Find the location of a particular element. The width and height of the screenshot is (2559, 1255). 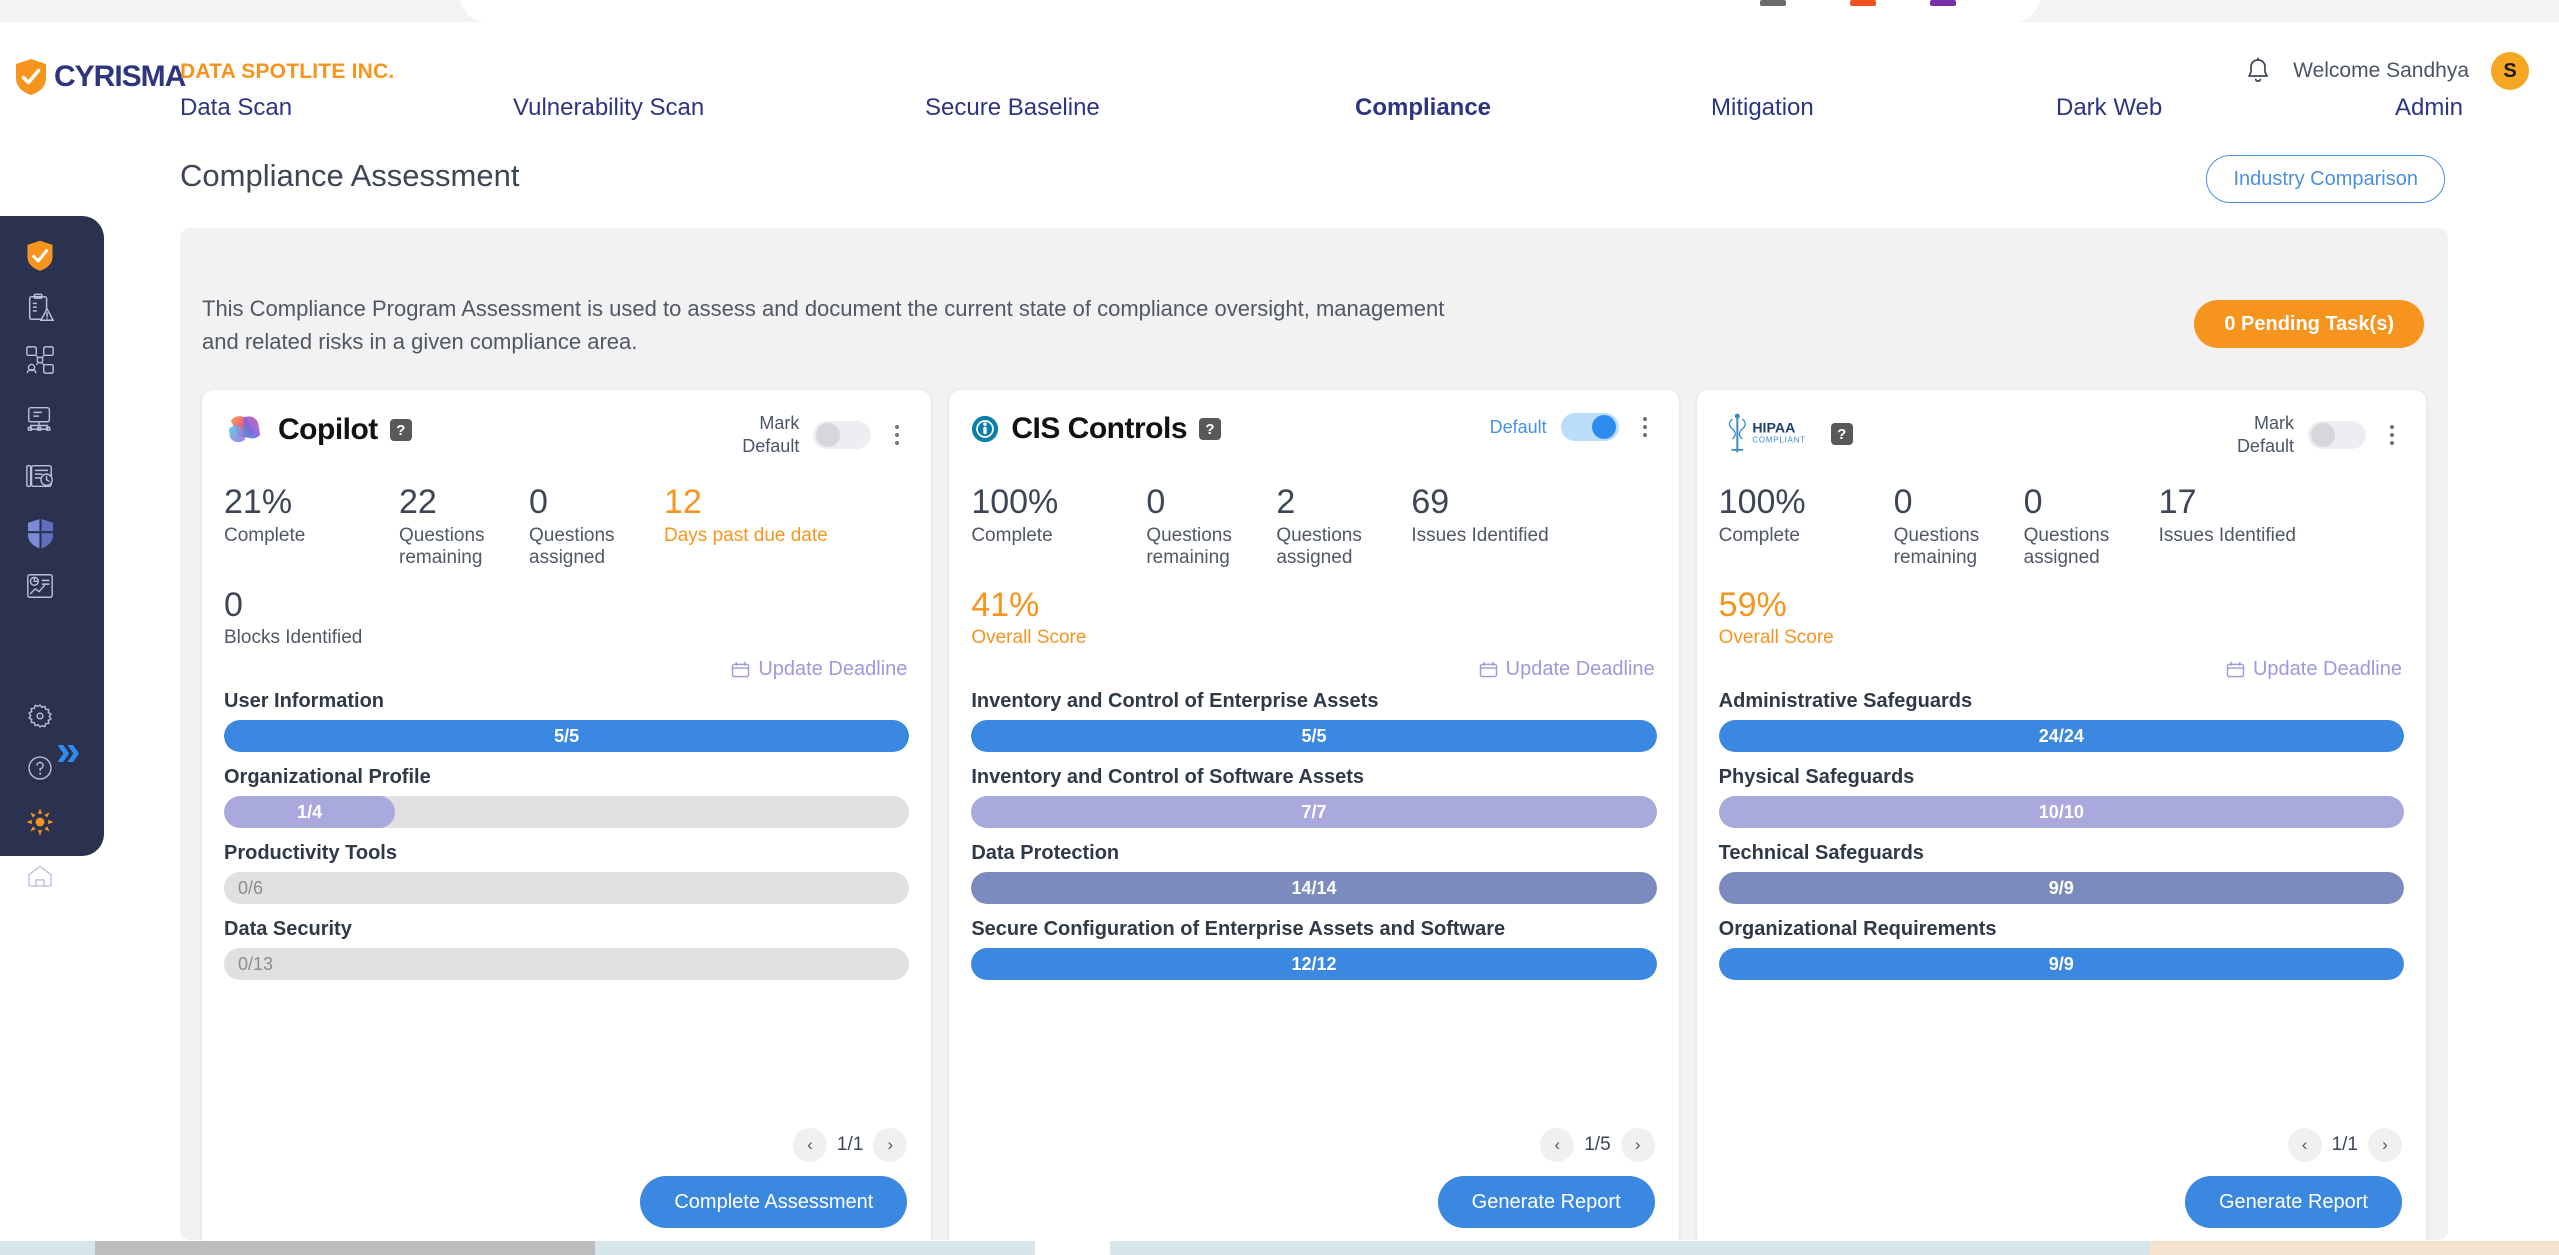

stat-label: Questions assigned is located at coordinates (572, 546).